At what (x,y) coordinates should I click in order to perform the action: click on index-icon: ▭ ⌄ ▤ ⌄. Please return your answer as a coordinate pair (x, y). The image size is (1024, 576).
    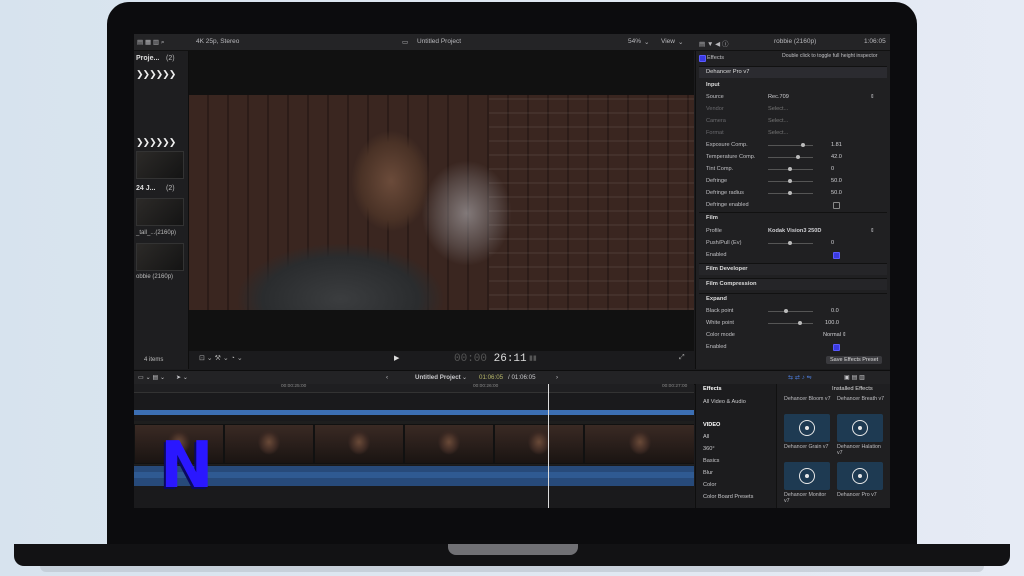
    Looking at the image, I should click on (151, 377).